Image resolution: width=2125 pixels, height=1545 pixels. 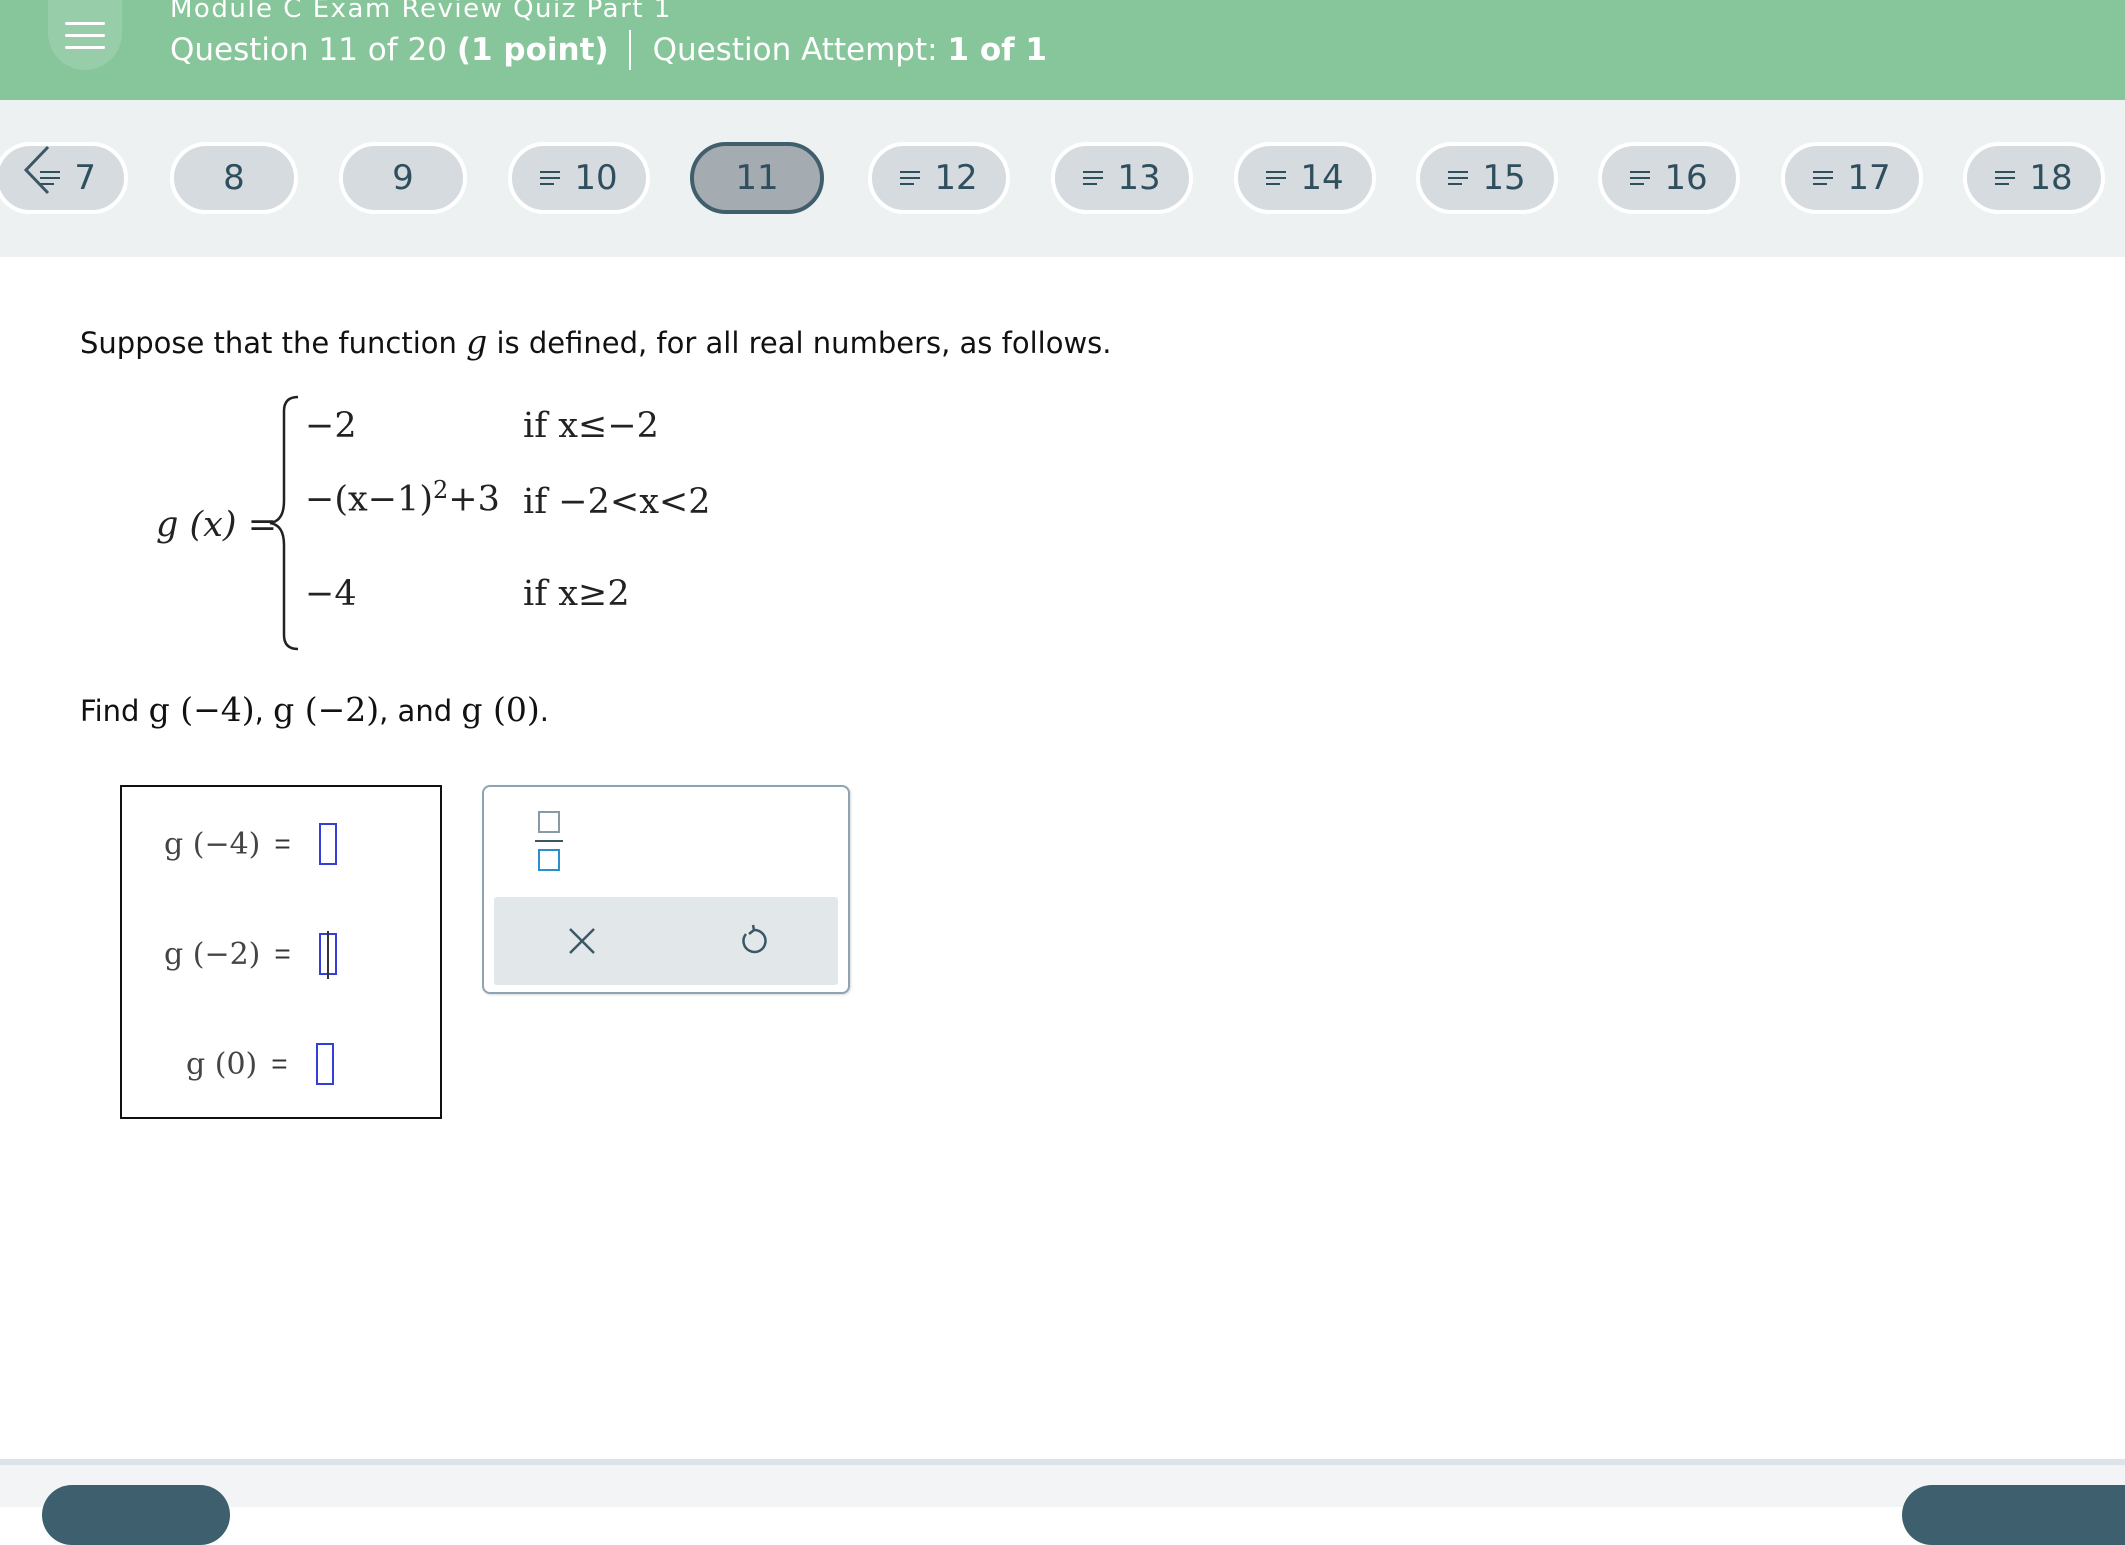 What do you see at coordinates (201, 709) in the screenshot?
I see `find-item-1: g (−4)` at bounding box center [201, 709].